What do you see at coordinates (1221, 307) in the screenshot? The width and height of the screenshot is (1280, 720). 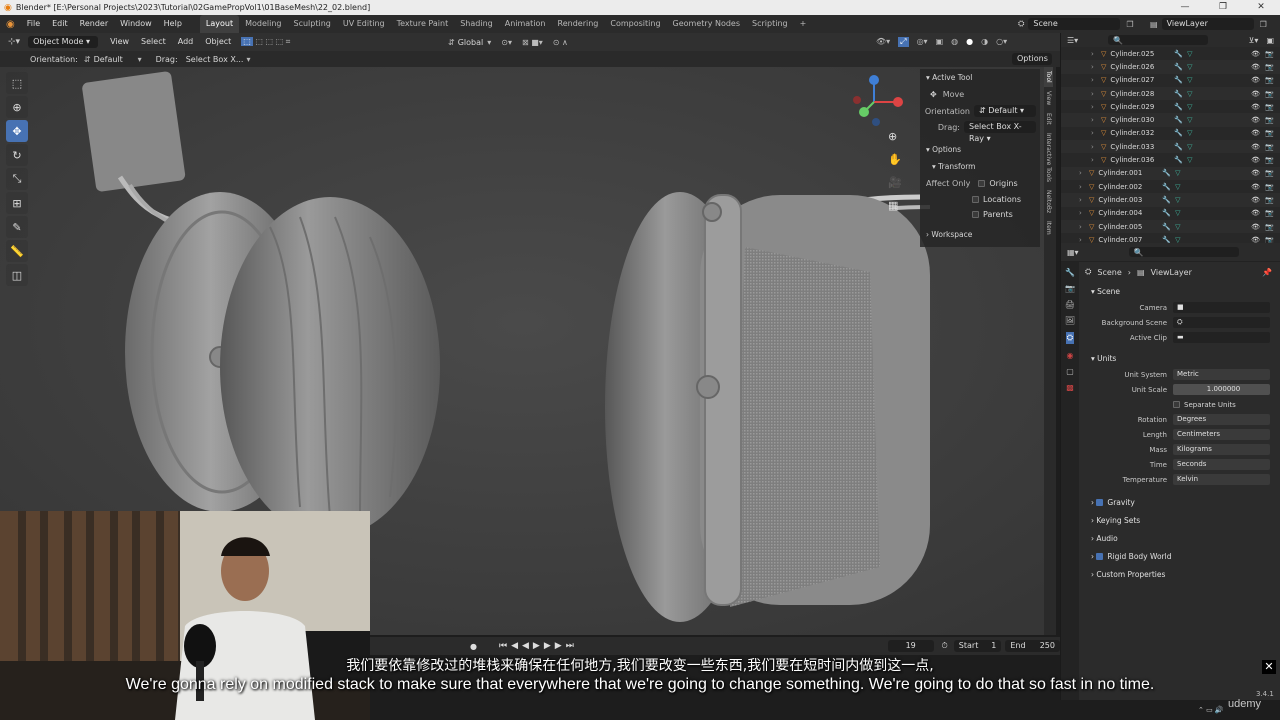 I see `camera-field: ■` at bounding box center [1221, 307].